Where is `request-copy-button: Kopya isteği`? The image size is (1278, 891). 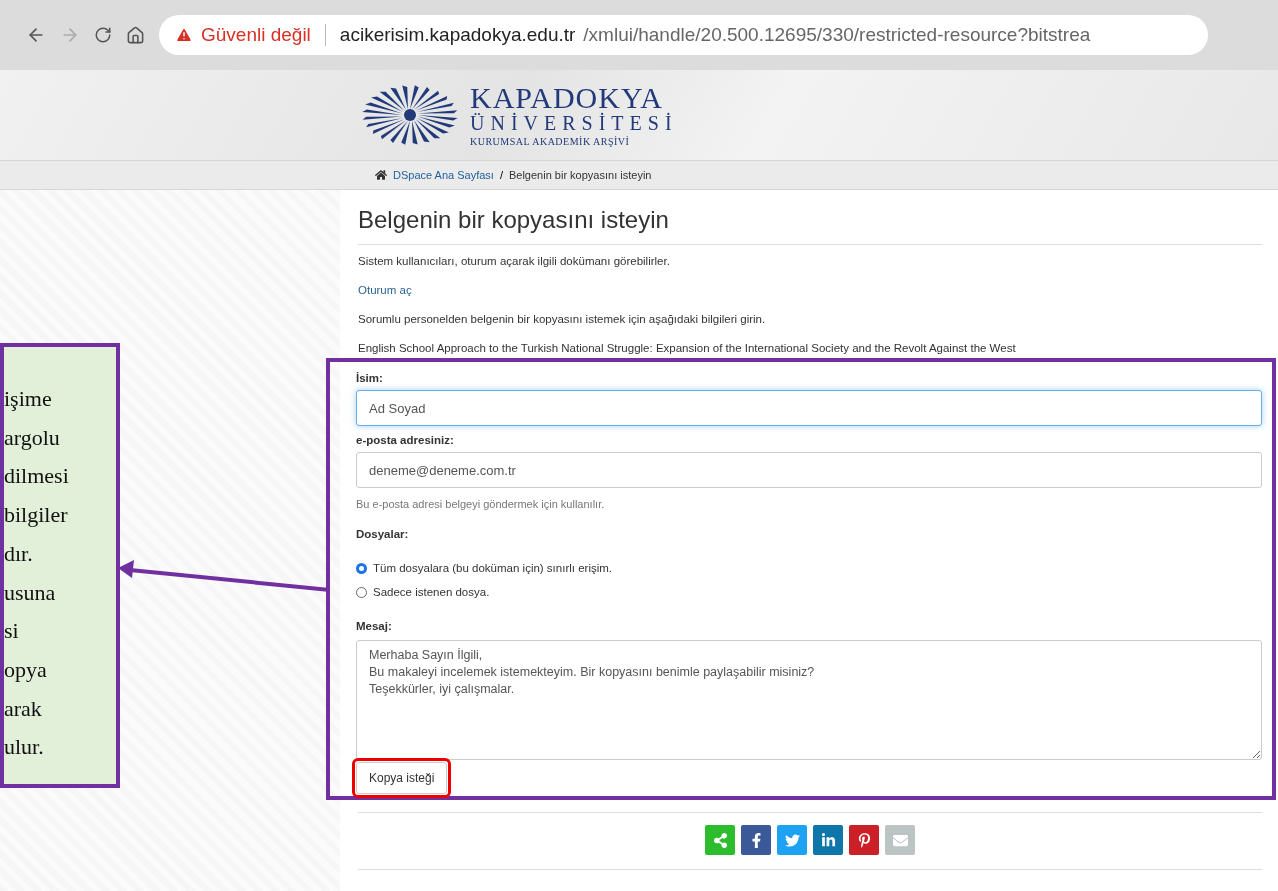
request-copy-button: Kopya isteği is located at coordinates (402, 778).